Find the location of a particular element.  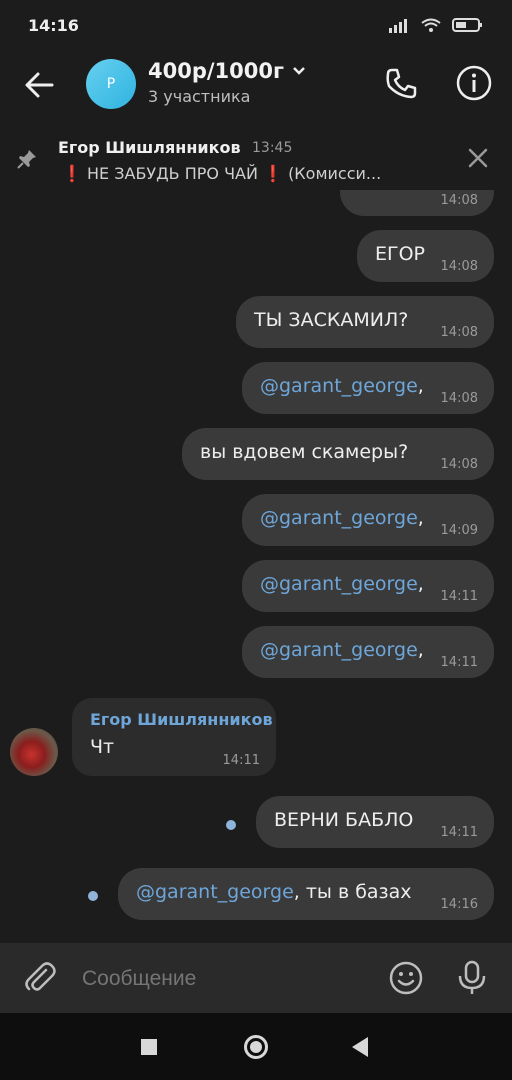

chat-title: 400р/1000г is located at coordinates (216, 71).